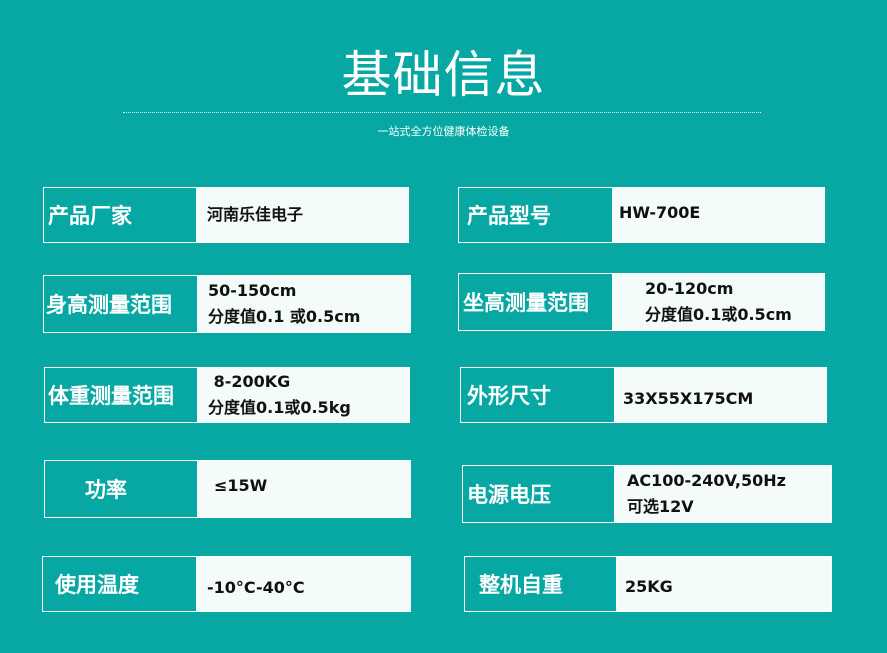 The width and height of the screenshot is (887, 653). Describe the element at coordinates (718, 314) in the screenshot. I see `spec-value-line: 分度值0.1或0.5cm` at that location.